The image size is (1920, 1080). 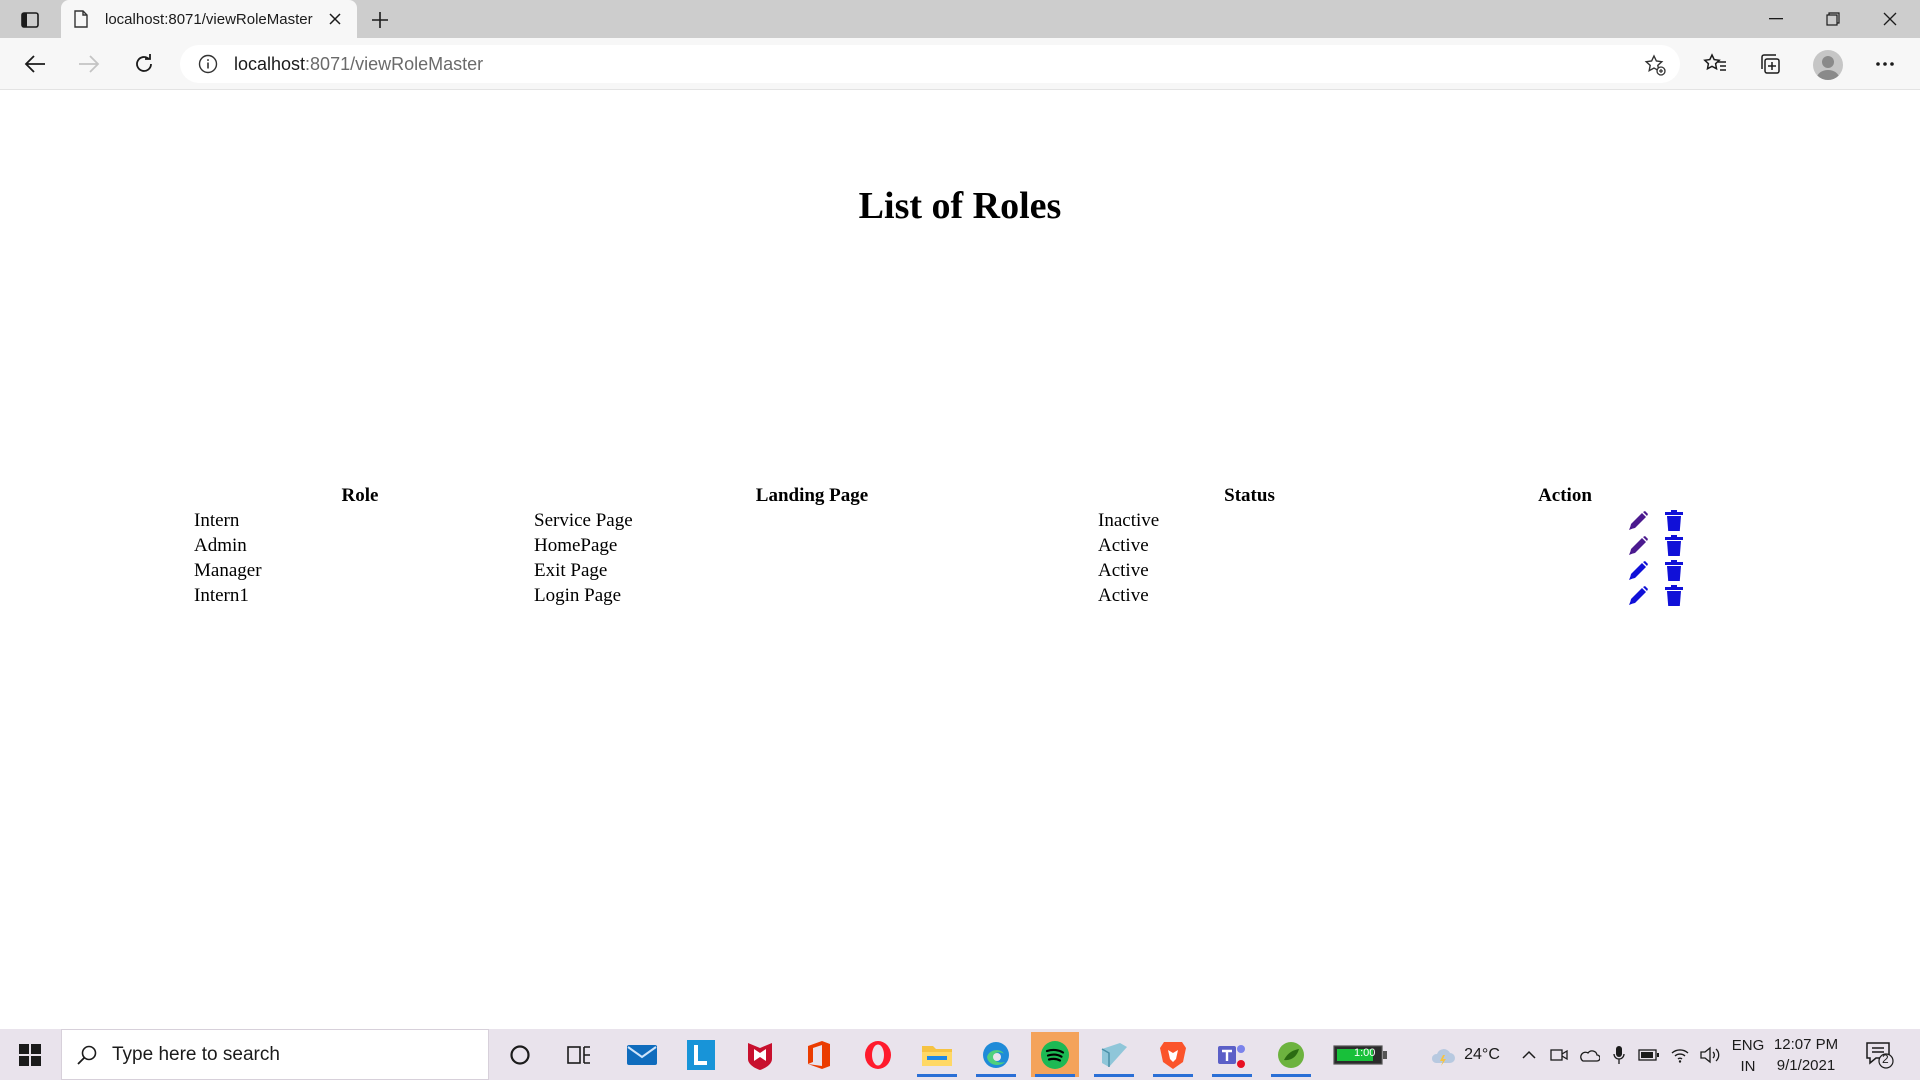 What do you see at coordinates (1715, 64) in the screenshot?
I see `favorites-icon` at bounding box center [1715, 64].